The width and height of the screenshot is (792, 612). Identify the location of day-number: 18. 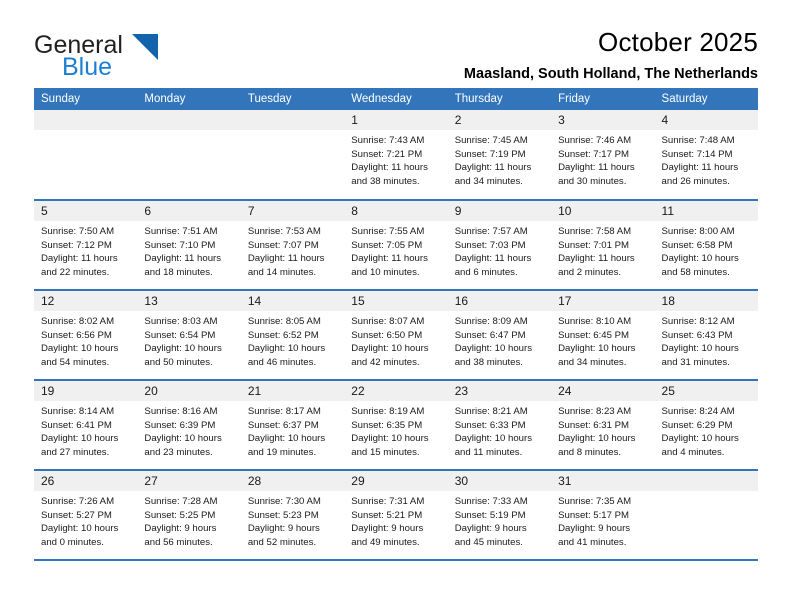
(706, 301).